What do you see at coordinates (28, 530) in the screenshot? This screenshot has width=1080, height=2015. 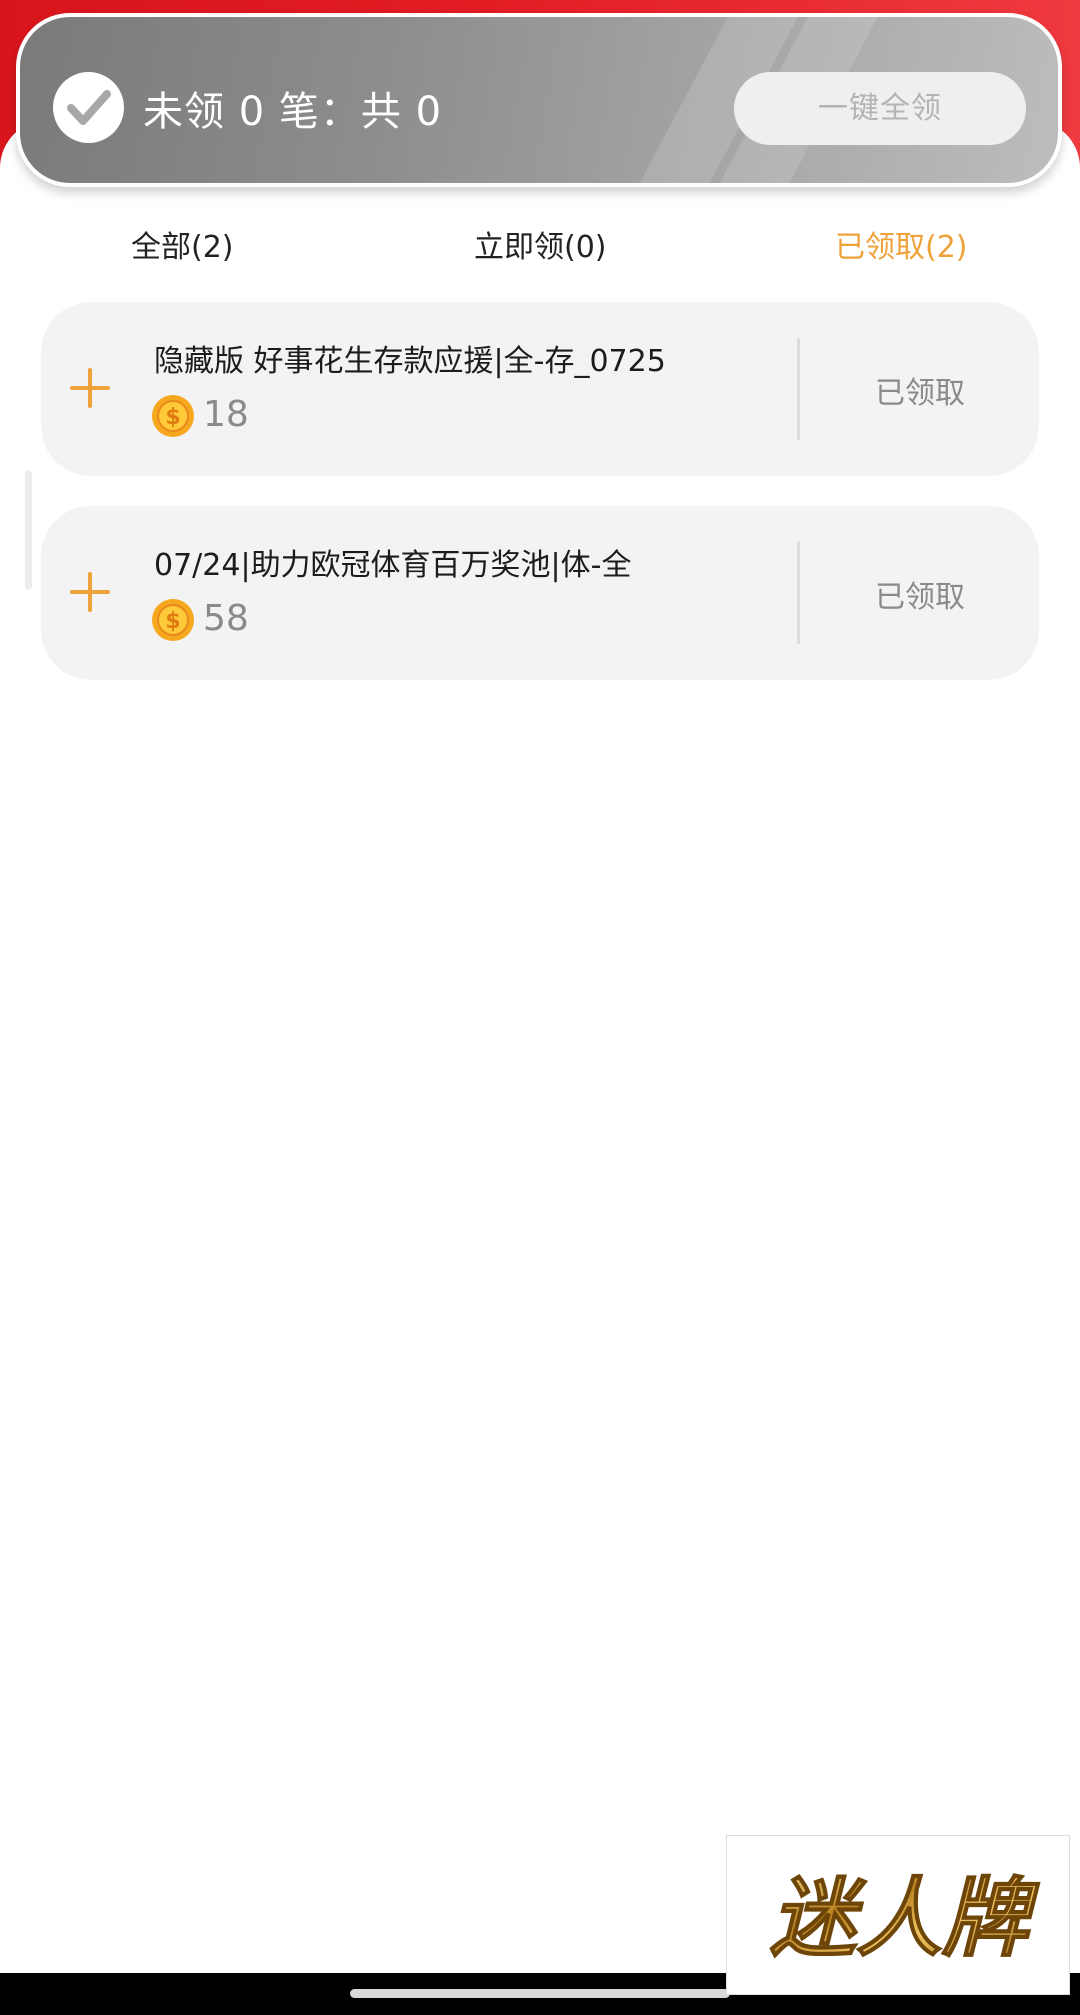 I see `scroll-indicator` at bounding box center [28, 530].